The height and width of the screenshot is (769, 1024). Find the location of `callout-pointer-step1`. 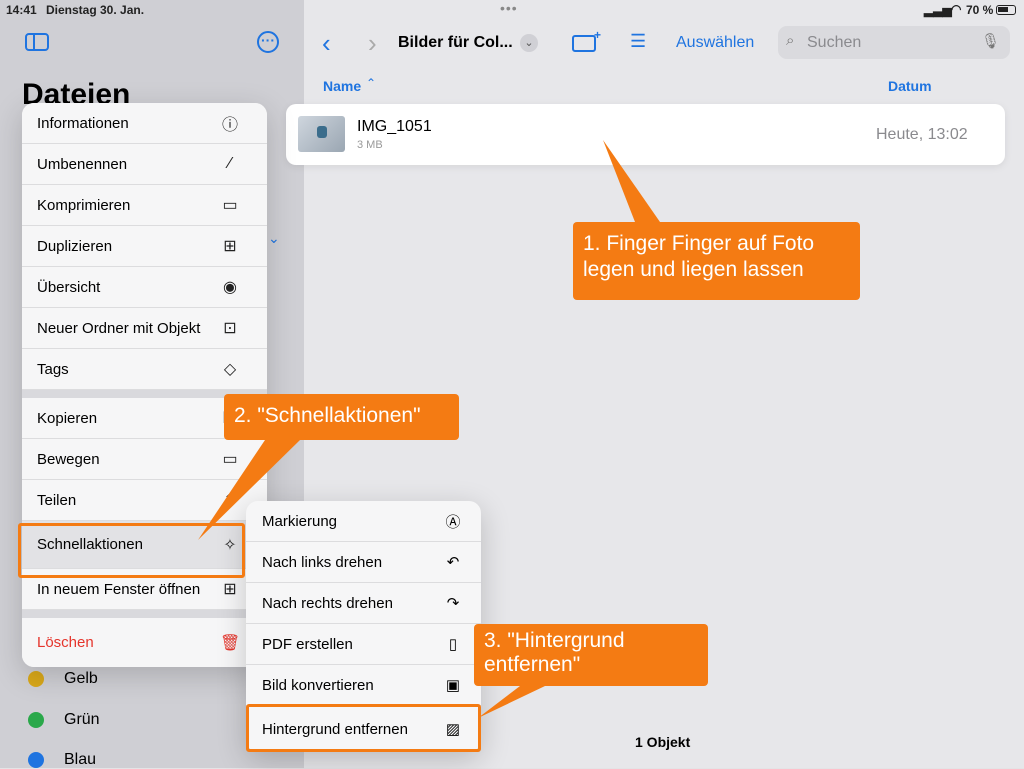

callout-pointer-step1 is located at coordinates (631, 181).